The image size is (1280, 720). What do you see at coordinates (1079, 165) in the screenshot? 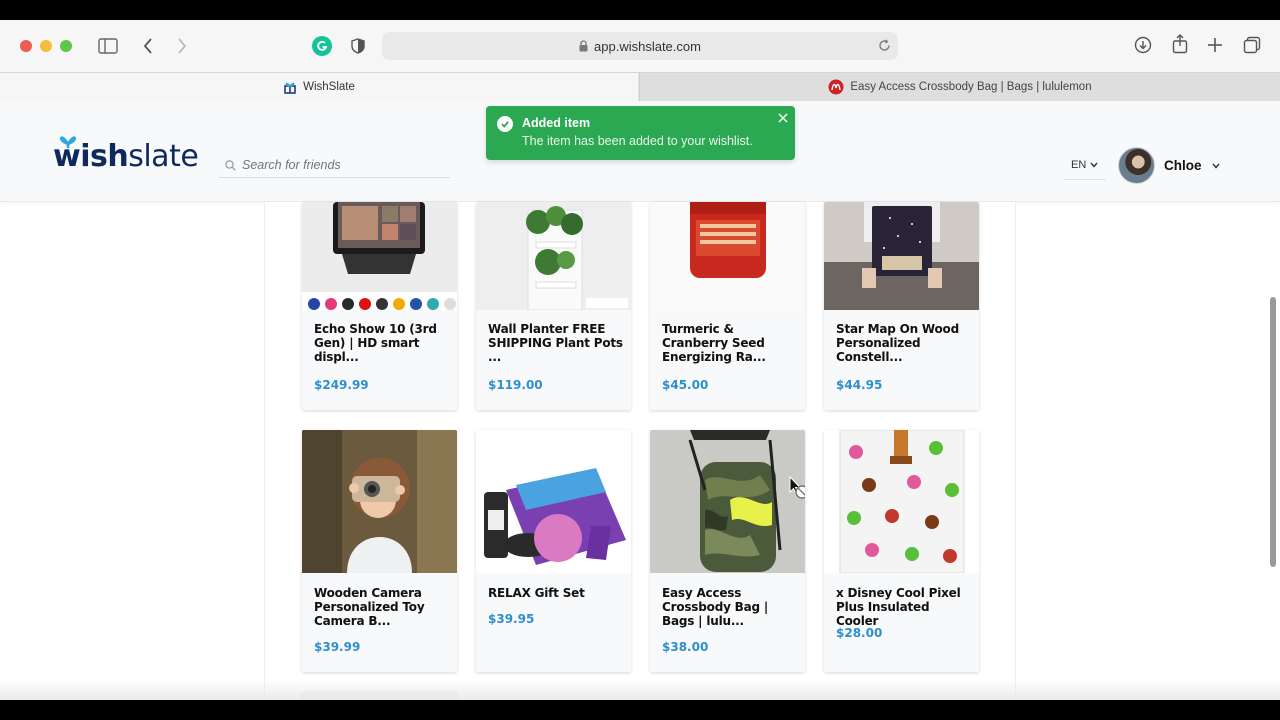
I see `language-label: EN` at bounding box center [1079, 165].